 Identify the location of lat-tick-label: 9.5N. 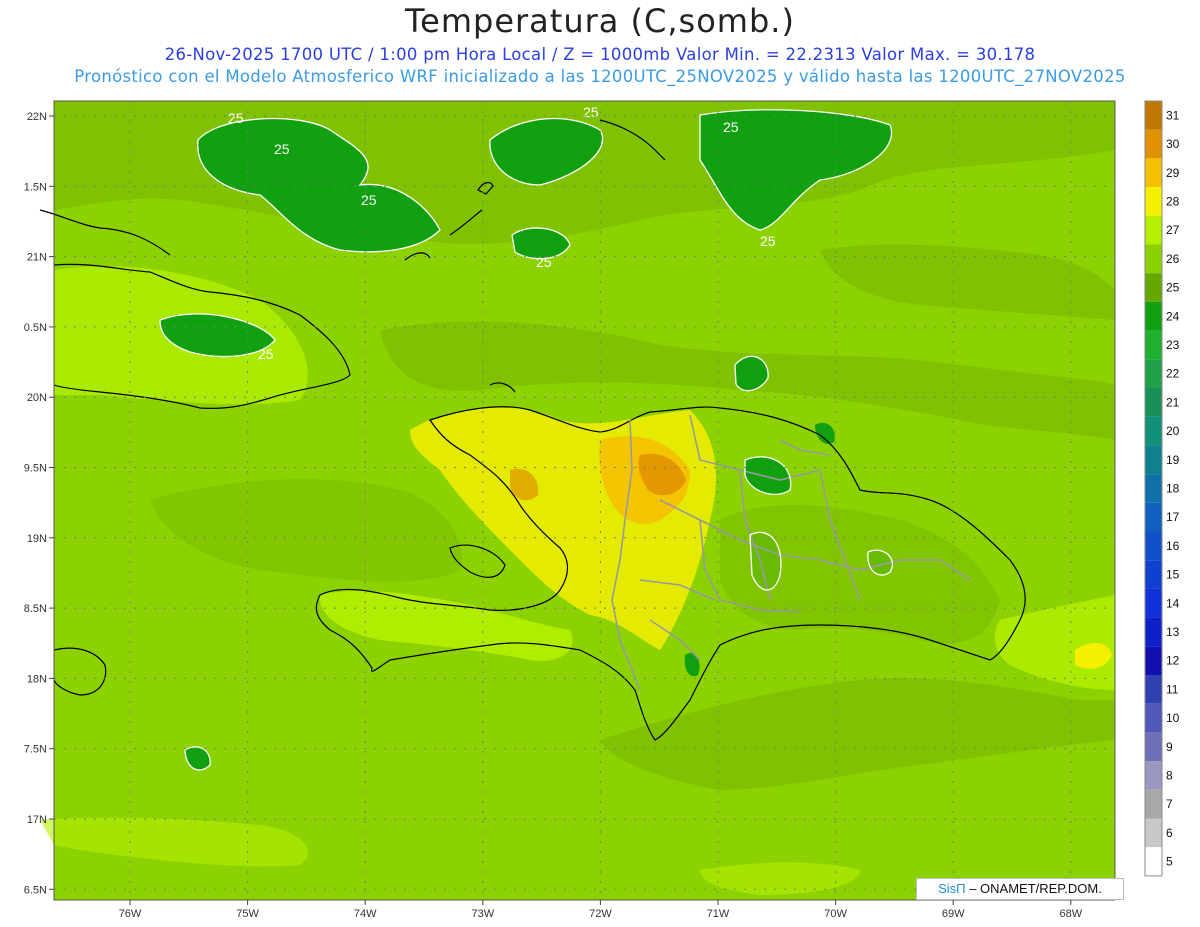
(35, 469).